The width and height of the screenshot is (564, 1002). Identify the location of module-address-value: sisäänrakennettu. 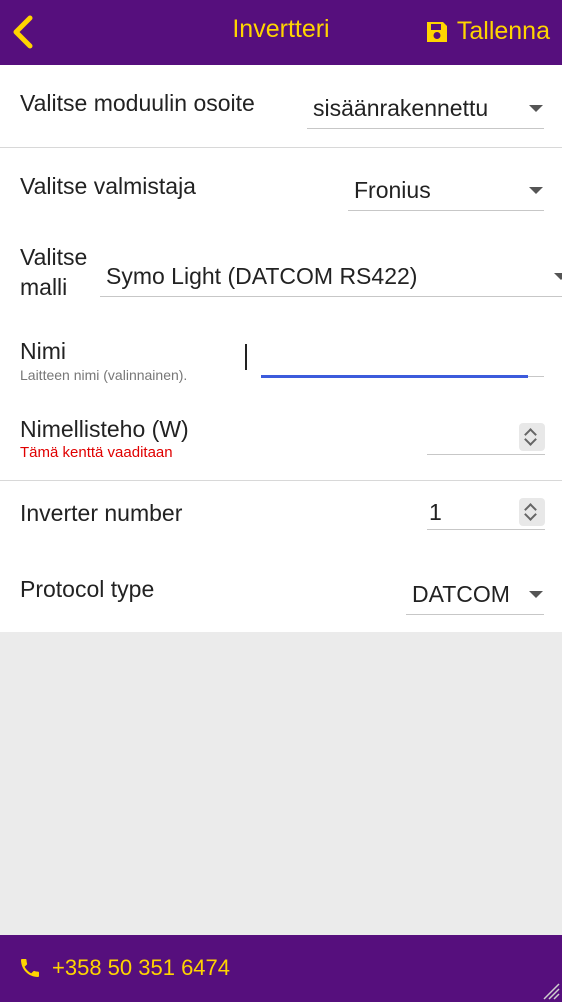
(401, 108).